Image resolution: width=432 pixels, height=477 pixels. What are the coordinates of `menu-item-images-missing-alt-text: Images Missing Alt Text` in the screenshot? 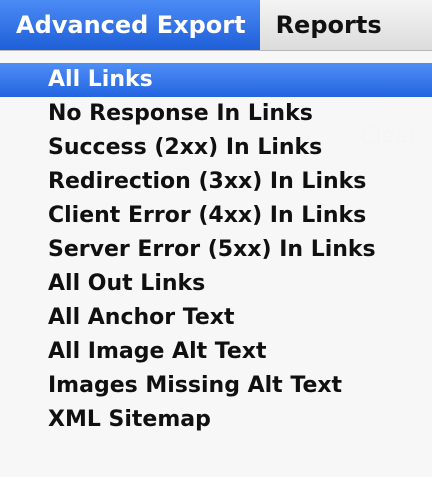 It's located at (216, 386).